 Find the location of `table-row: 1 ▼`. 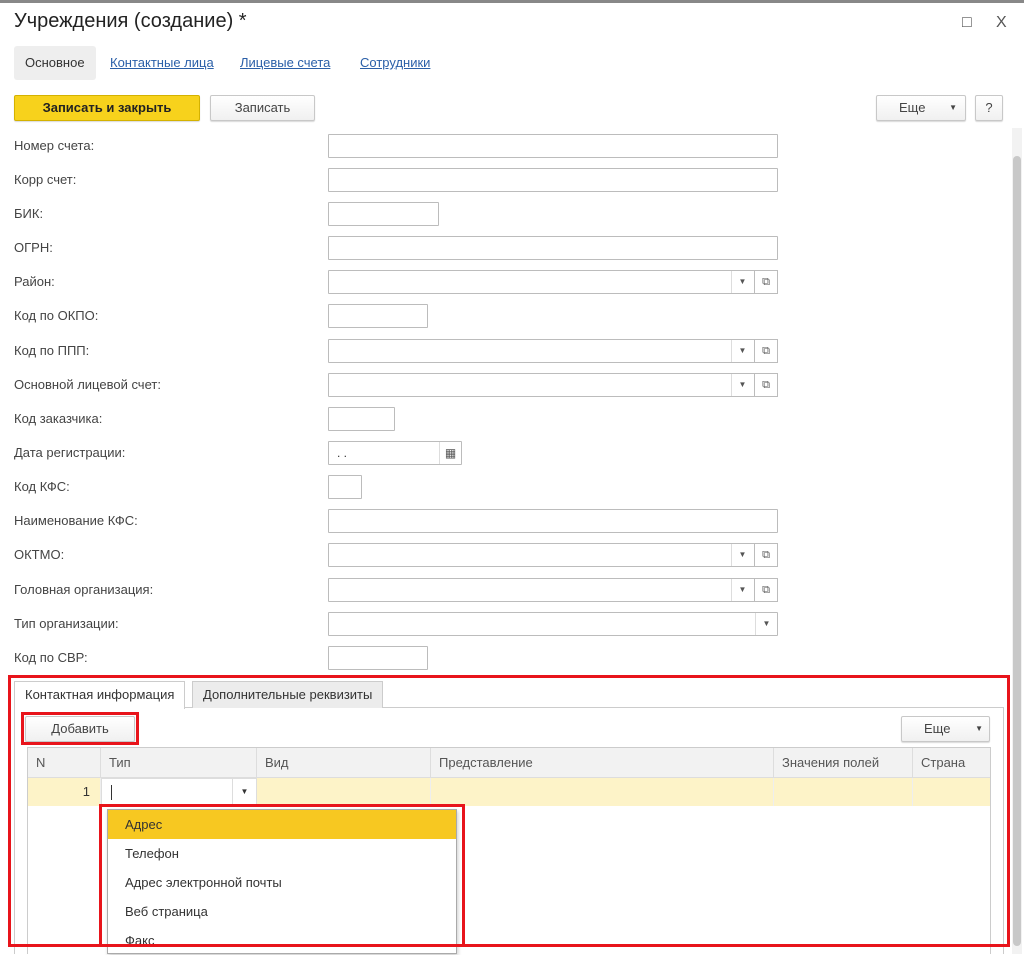

table-row: 1 ▼ is located at coordinates (509, 792).